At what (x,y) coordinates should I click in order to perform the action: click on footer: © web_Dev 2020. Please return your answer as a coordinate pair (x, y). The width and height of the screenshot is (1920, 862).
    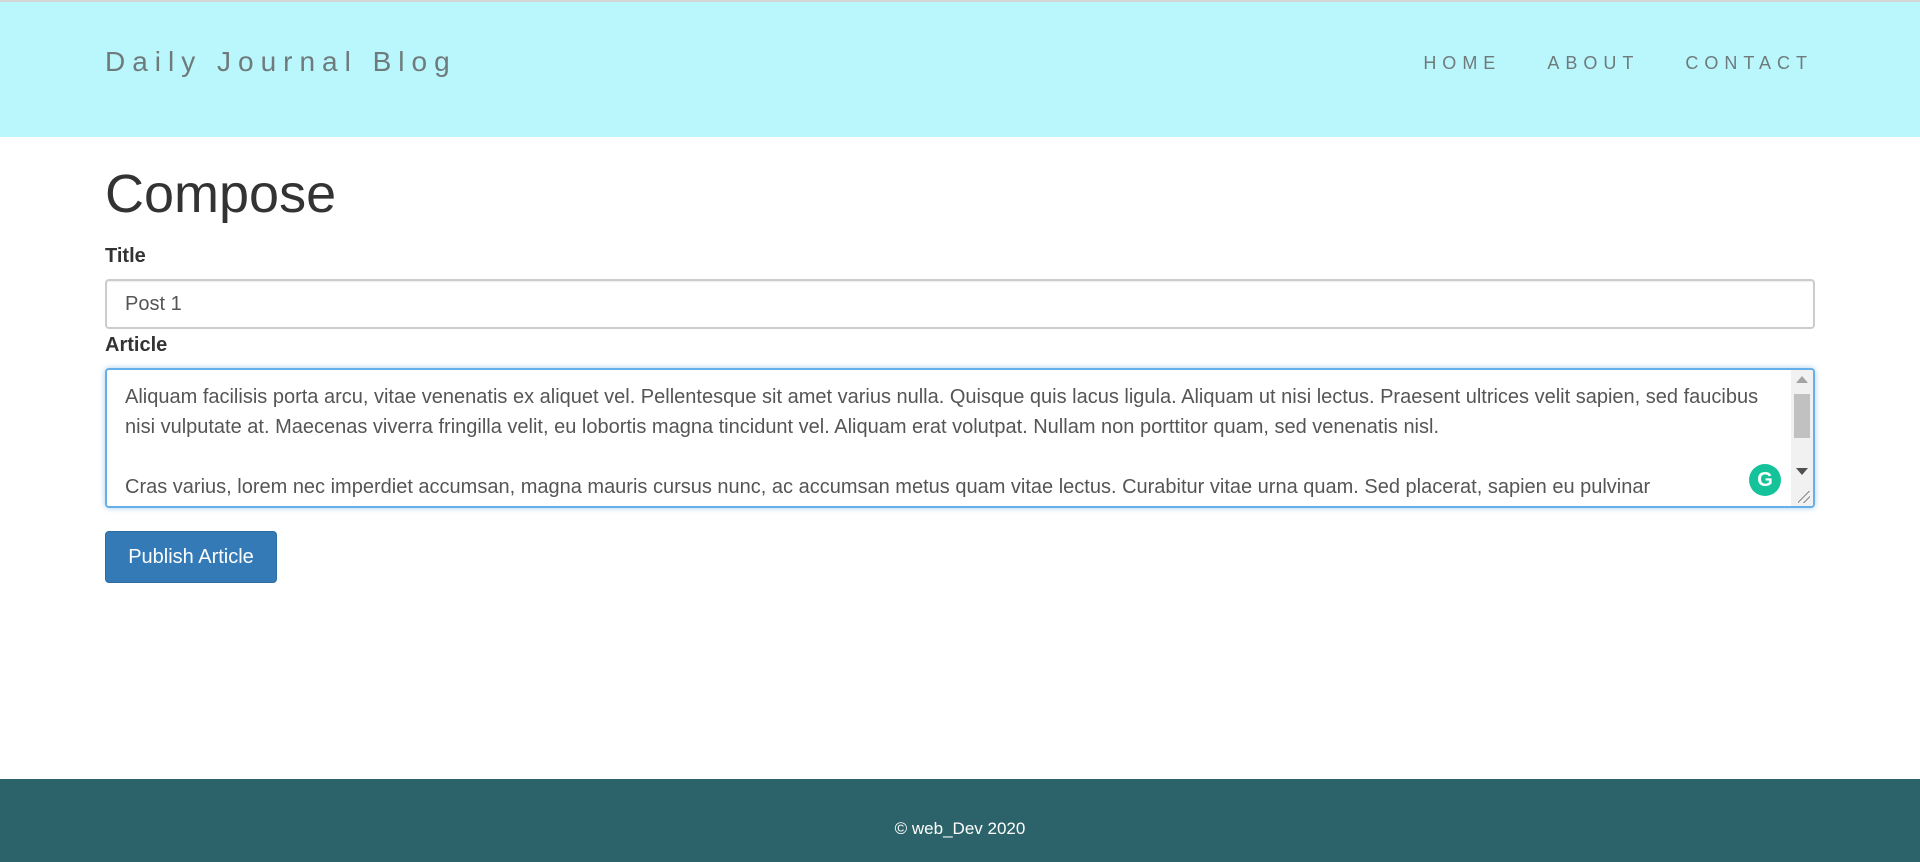
    Looking at the image, I should click on (960, 820).